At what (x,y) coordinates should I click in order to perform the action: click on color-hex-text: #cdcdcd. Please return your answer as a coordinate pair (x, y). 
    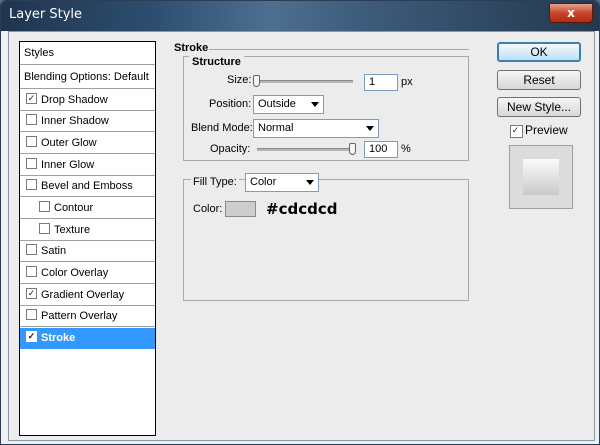
    Looking at the image, I should click on (302, 209).